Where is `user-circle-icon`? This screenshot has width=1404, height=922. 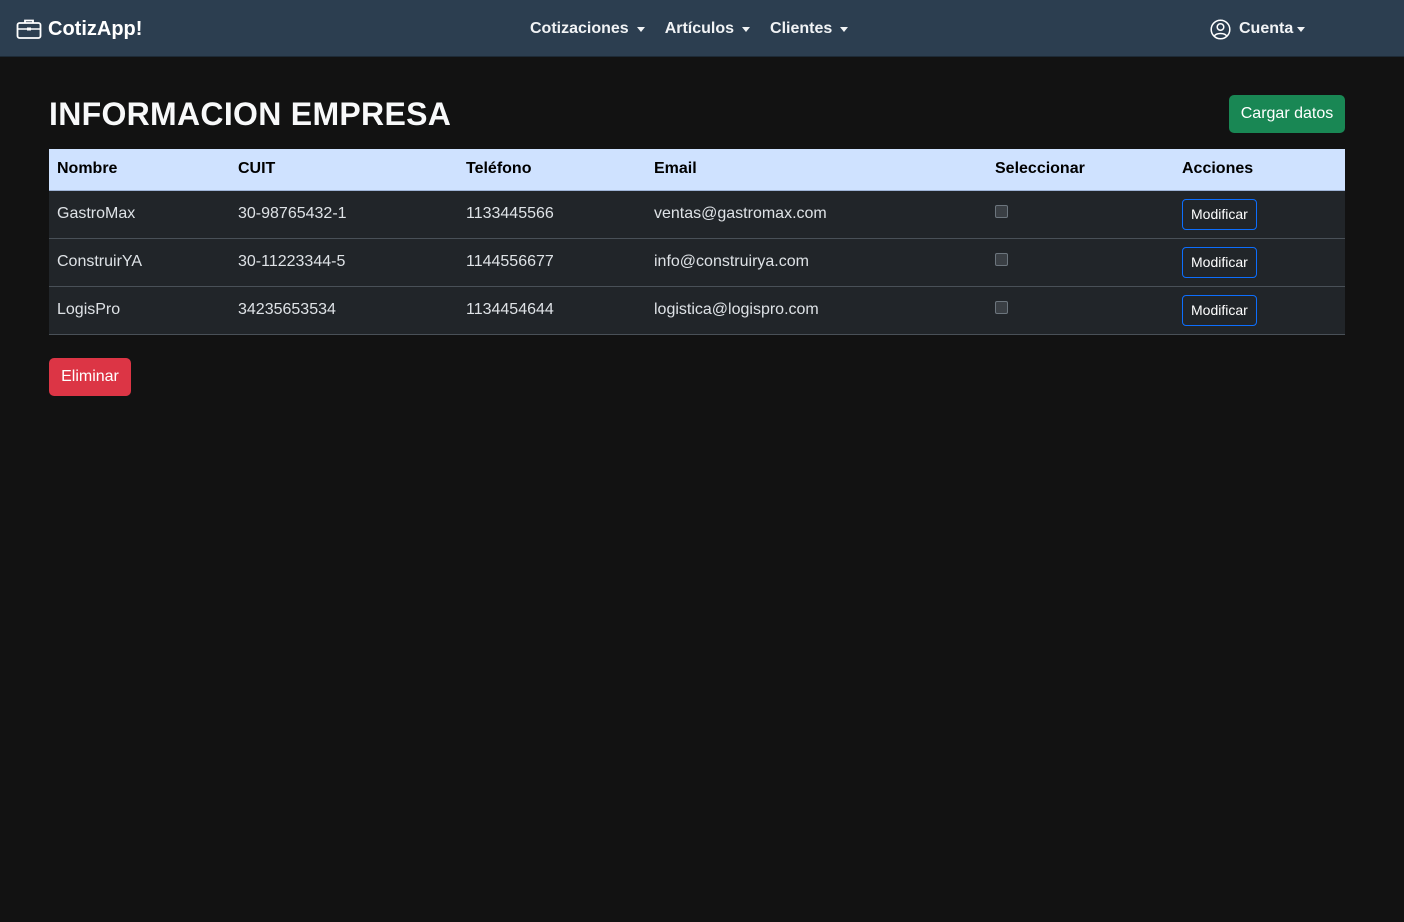 user-circle-icon is located at coordinates (1220, 29).